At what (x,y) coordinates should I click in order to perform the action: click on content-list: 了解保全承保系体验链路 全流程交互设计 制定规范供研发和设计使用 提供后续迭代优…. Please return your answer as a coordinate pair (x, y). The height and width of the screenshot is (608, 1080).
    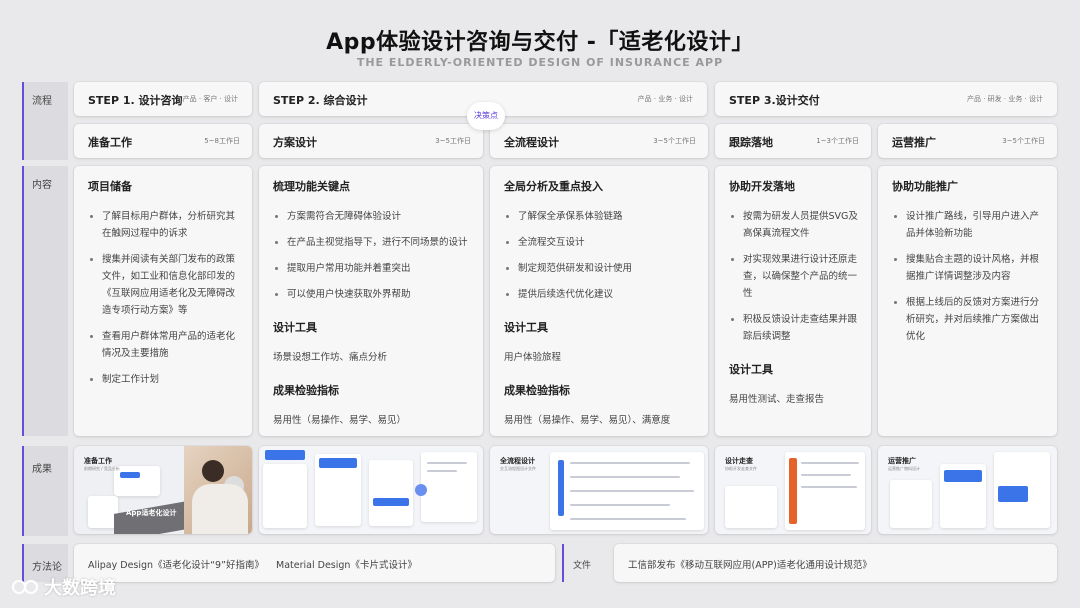
    Looking at the image, I should click on (599, 255).